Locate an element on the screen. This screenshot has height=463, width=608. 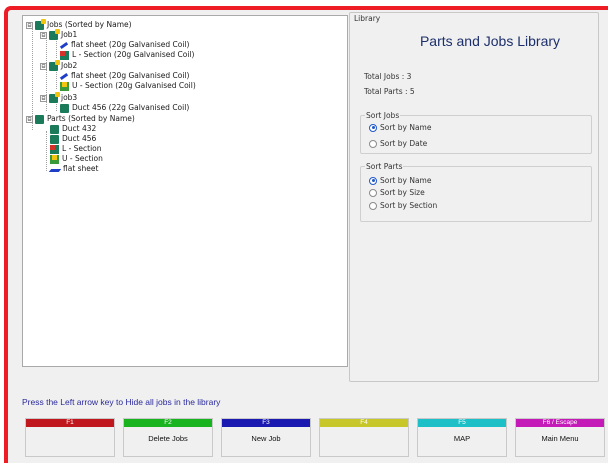
tree-node-part: Duct 456 is located at coordinates (73, 139).